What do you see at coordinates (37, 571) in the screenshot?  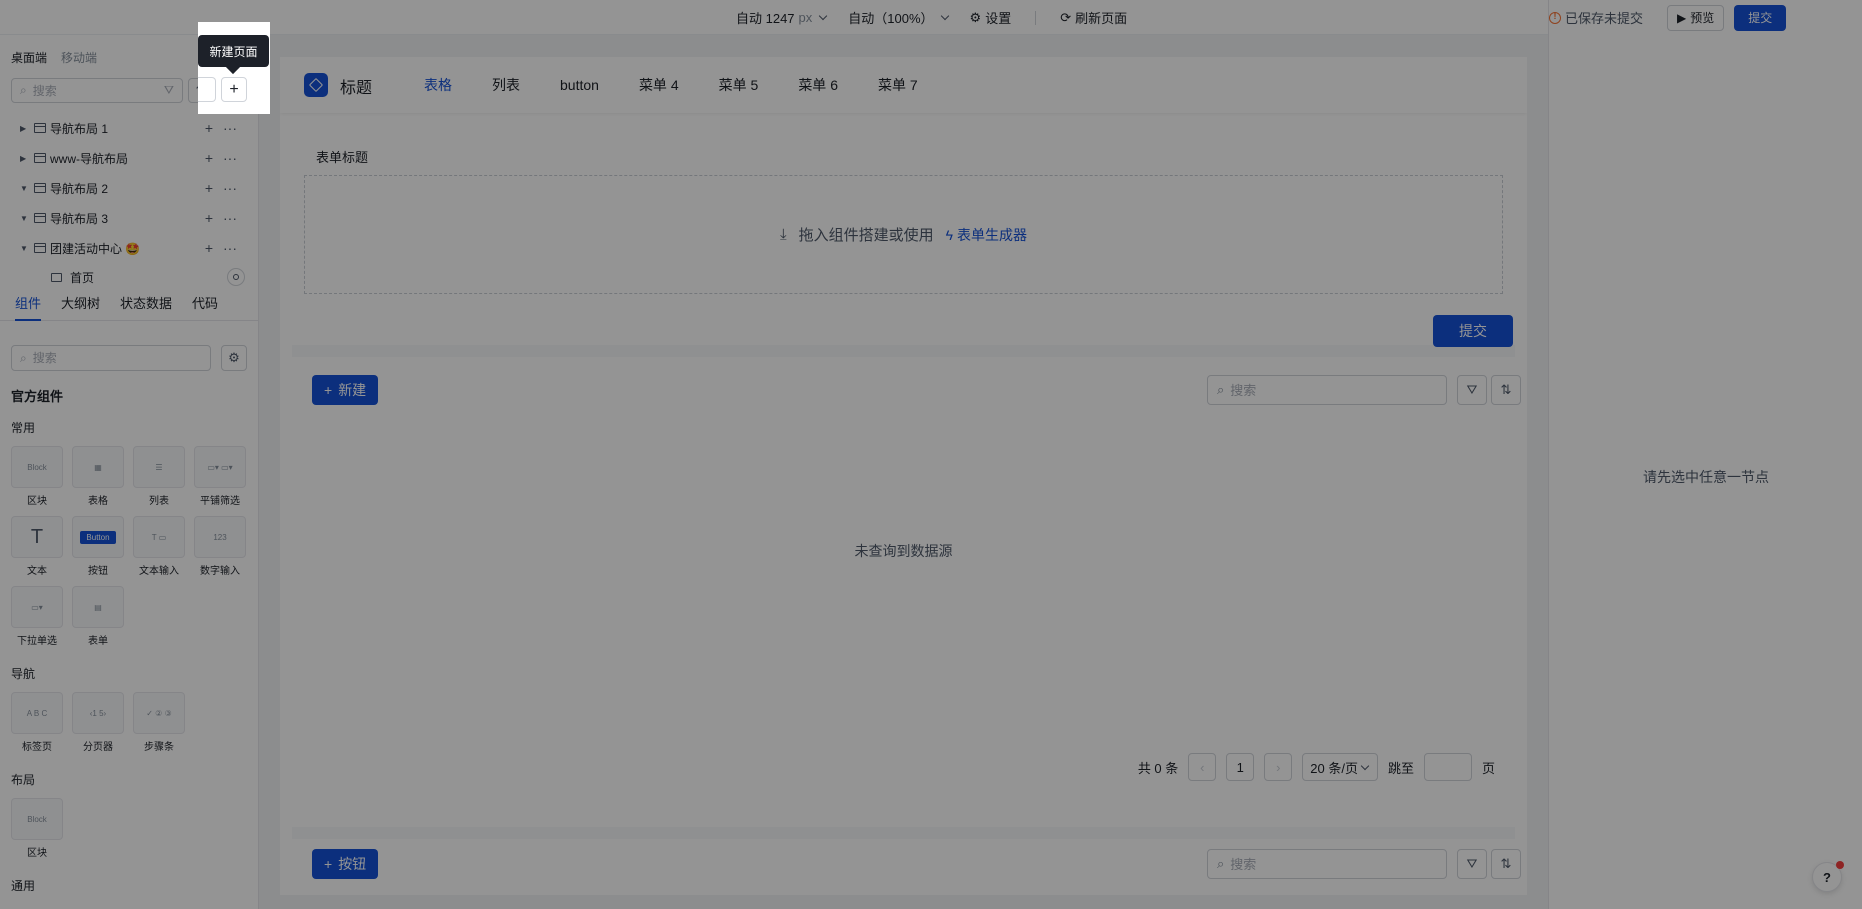 I see `component-label: 文本` at bounding box center [37, 571].